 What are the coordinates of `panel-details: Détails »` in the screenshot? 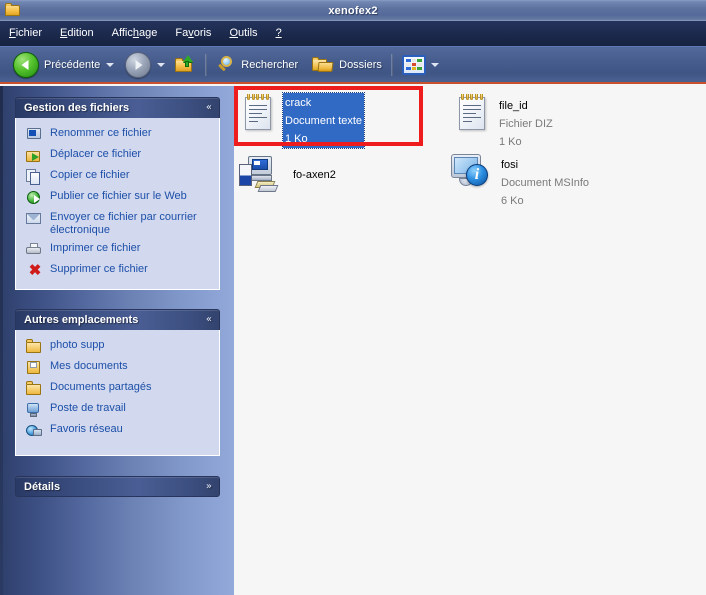 It's located at (117, 486).